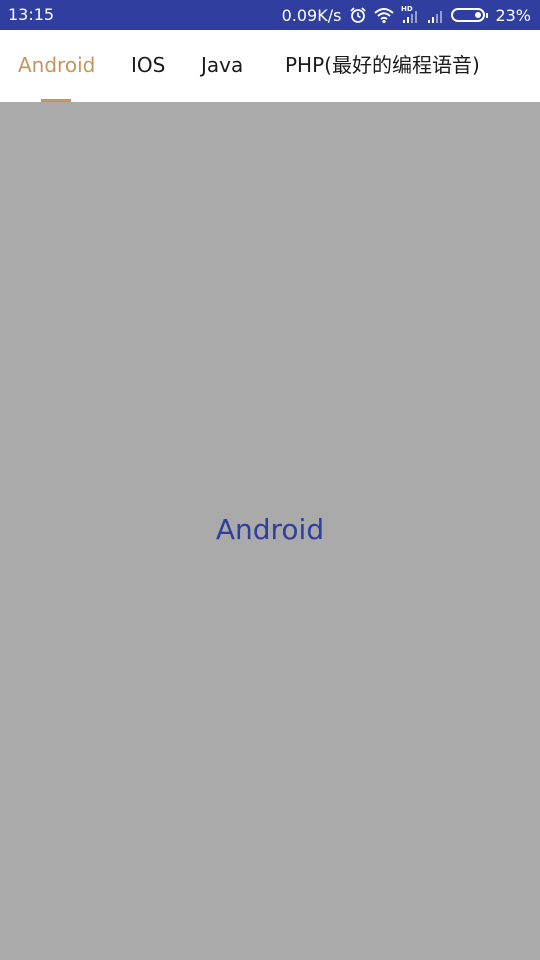  Describe the element at coordinates (311, 15) in the screenshot. I see `network-speed: 0.09K/s` at that location.